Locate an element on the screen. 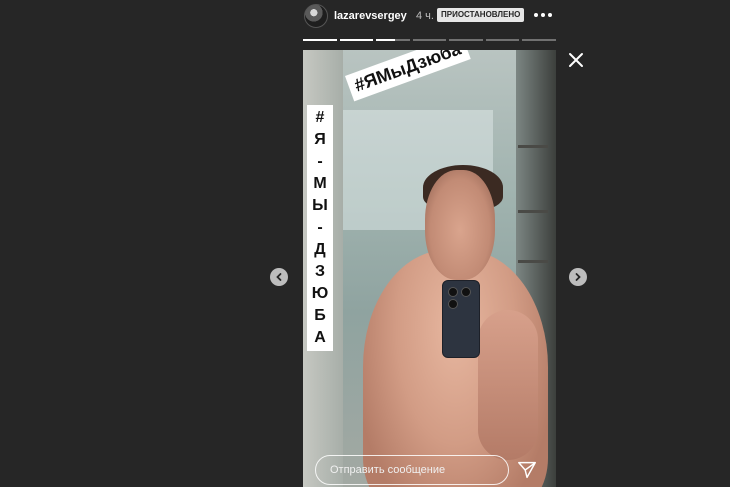 This screenshot has width=730, height=487. hashtag-letter: Д is located at coordinates (320, 249).